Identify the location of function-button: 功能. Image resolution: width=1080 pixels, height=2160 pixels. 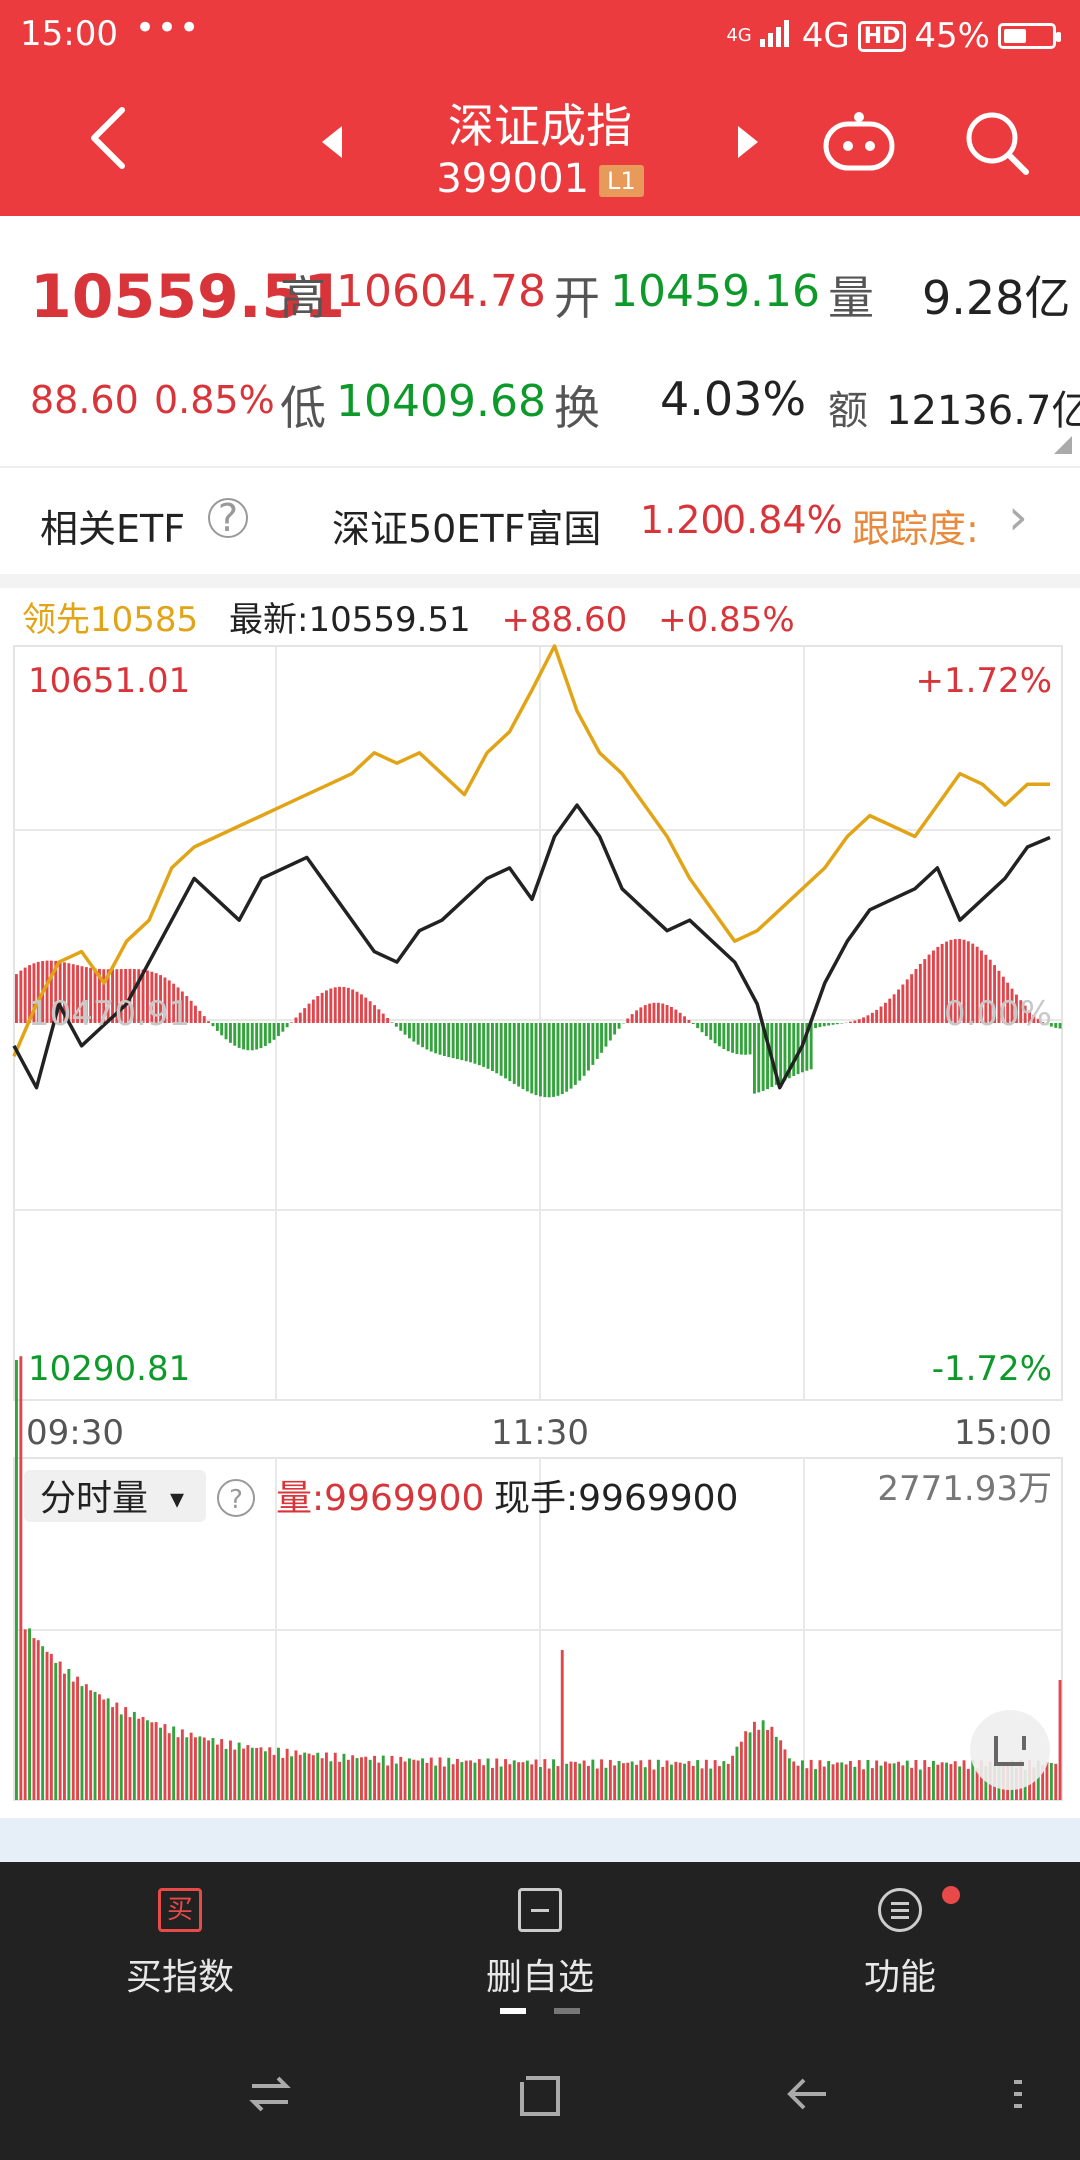
(900, 1943).